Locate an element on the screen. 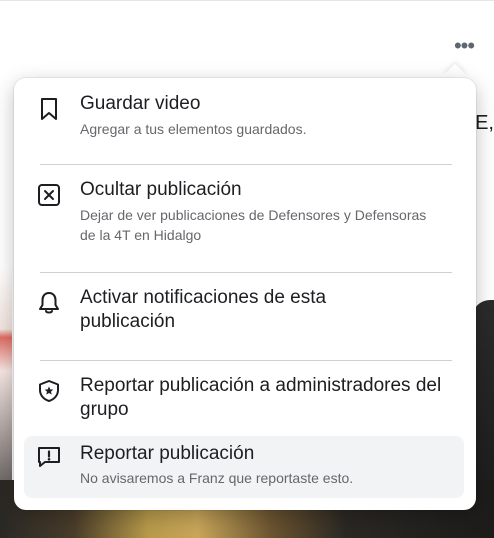 This screenshot has width=494, height=538. bell-icon is located at coordinates (49, 303).